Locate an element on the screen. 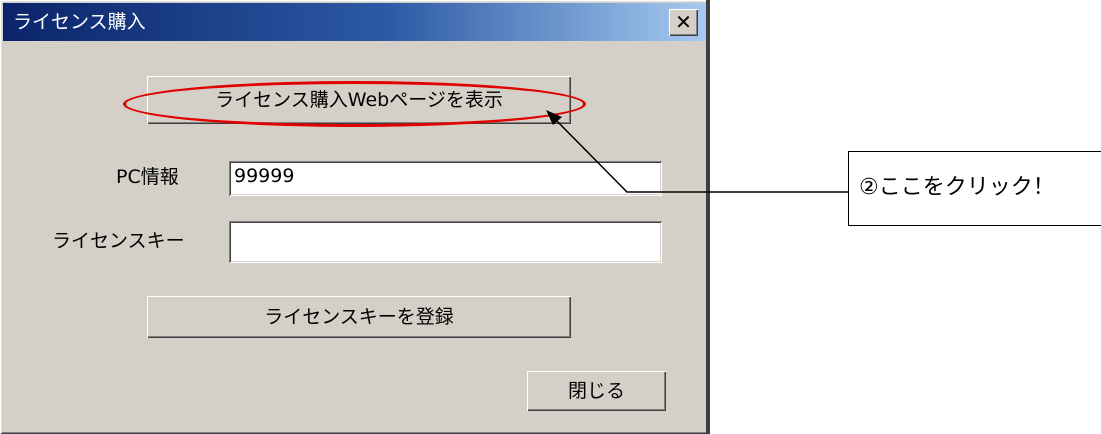  callout-text: ②ここをクリック！ is located at coordinates (957, 187).